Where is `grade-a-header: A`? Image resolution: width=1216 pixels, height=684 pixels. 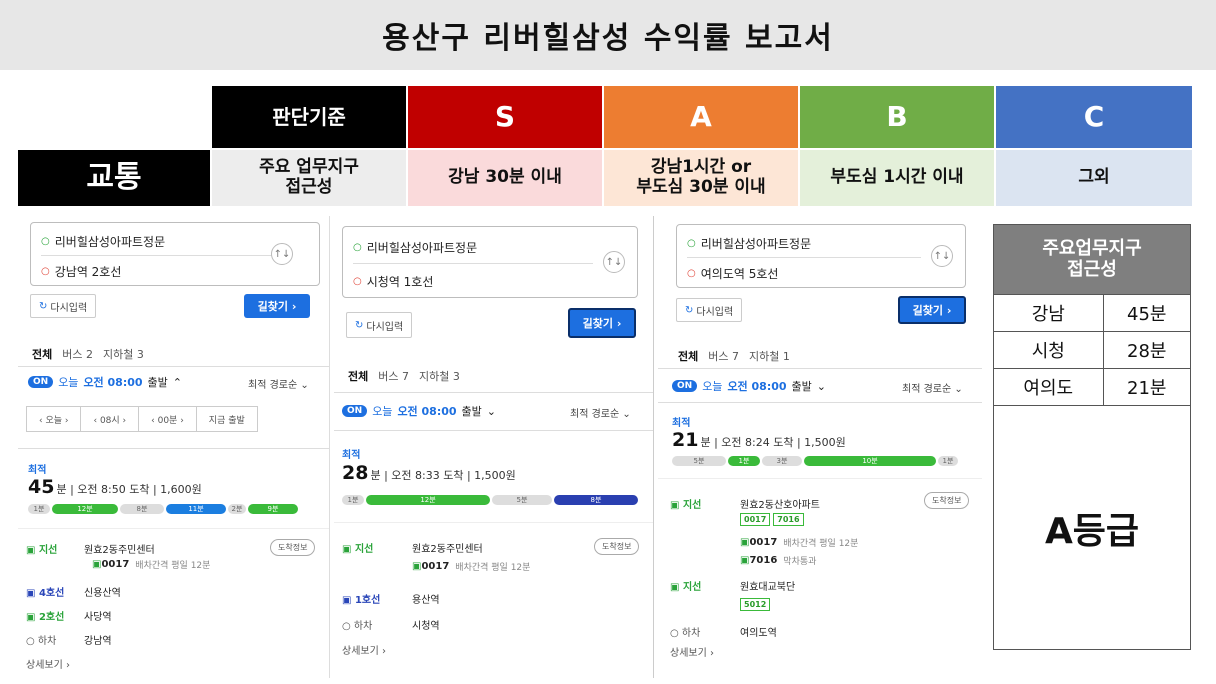 grade-a-header: A is located at coordinates (701, 117).